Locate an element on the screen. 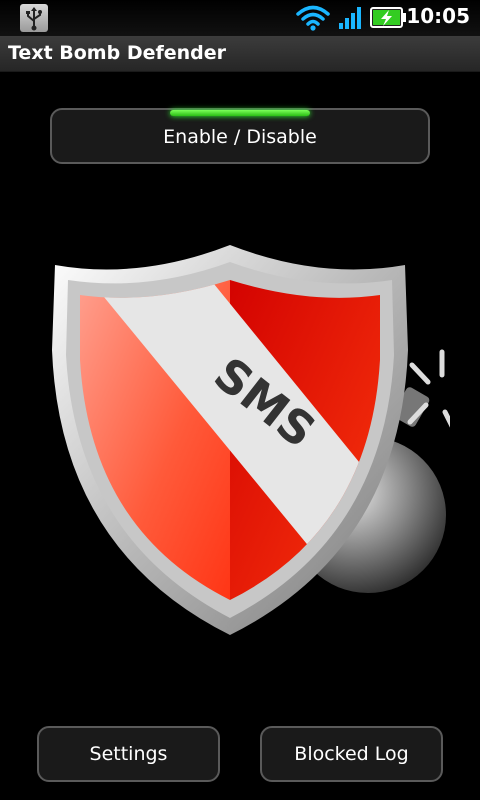  settings-button: Settings is located at coordinates (128, 754).